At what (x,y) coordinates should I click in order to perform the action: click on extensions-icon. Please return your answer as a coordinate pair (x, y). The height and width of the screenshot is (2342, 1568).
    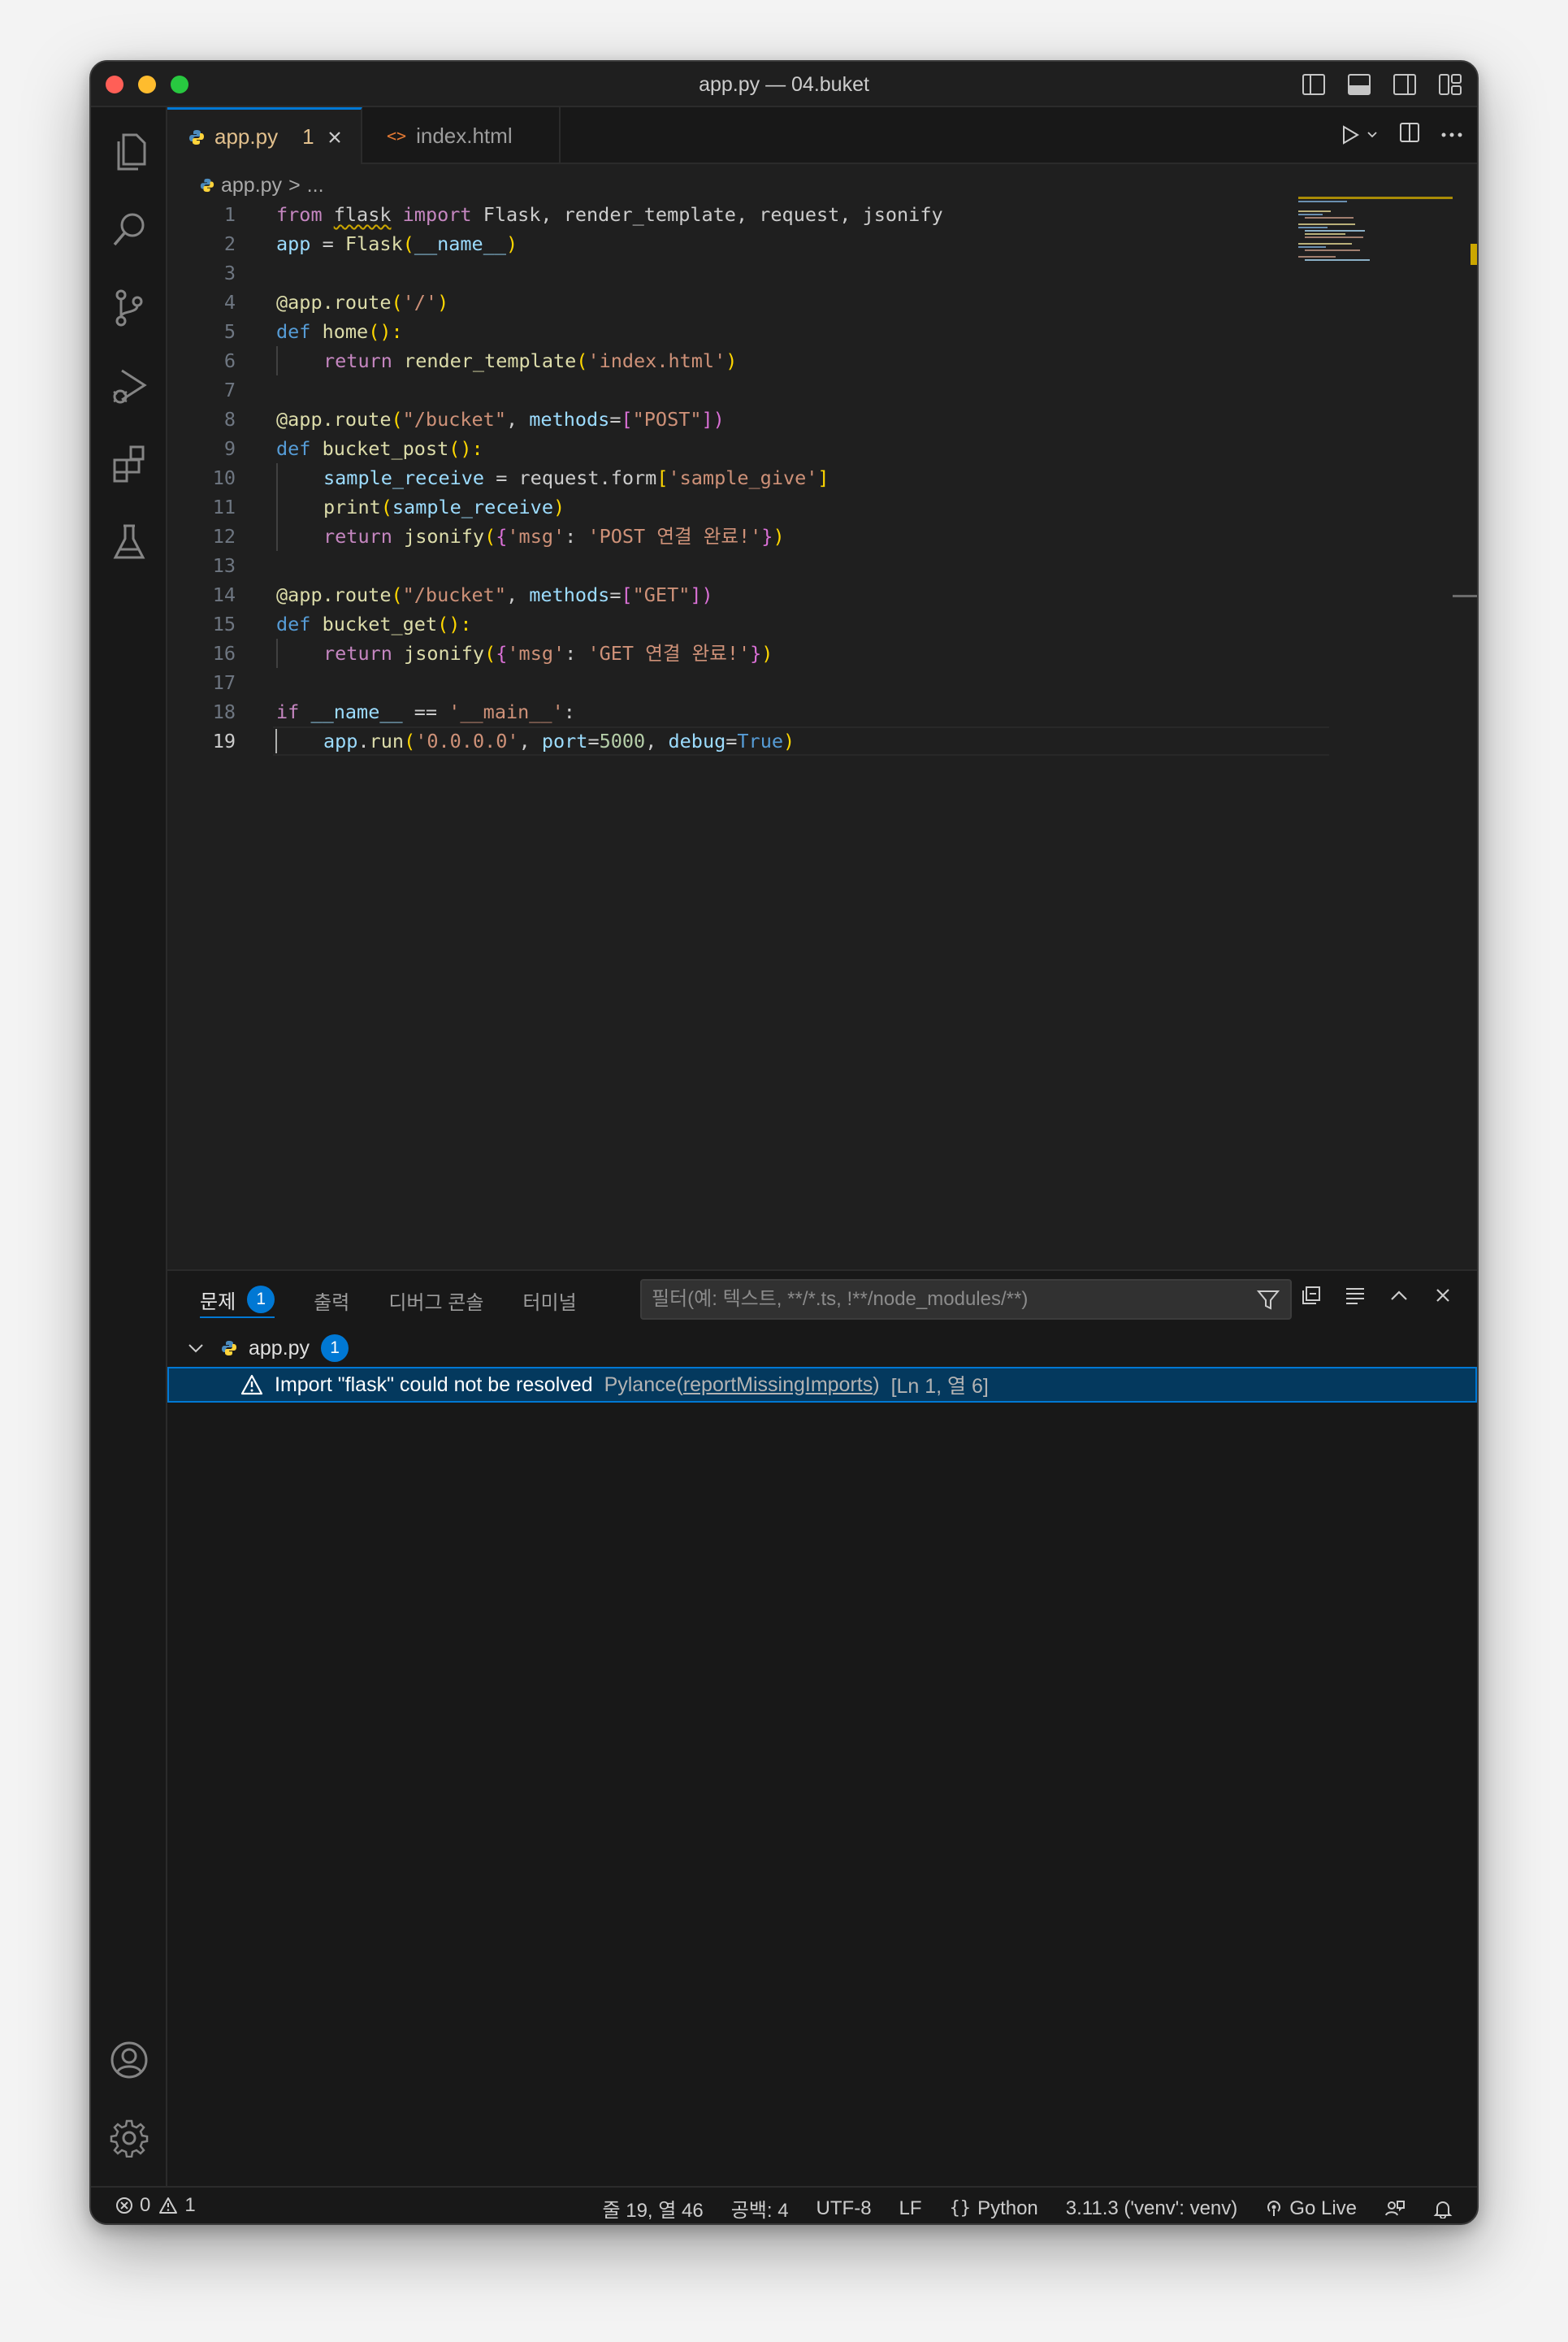
    Looking at the image, I should click on (129, 464).